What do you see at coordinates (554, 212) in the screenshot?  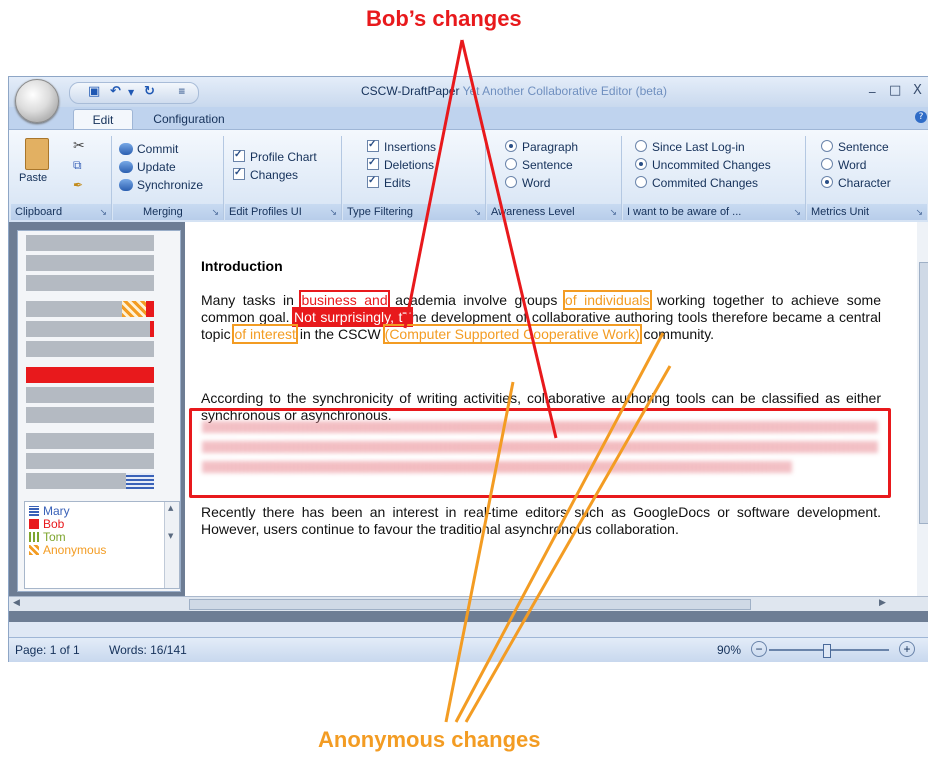 I see `awareness-level-group-label: Awareness Level ↘` at bounding box center [554, 212].